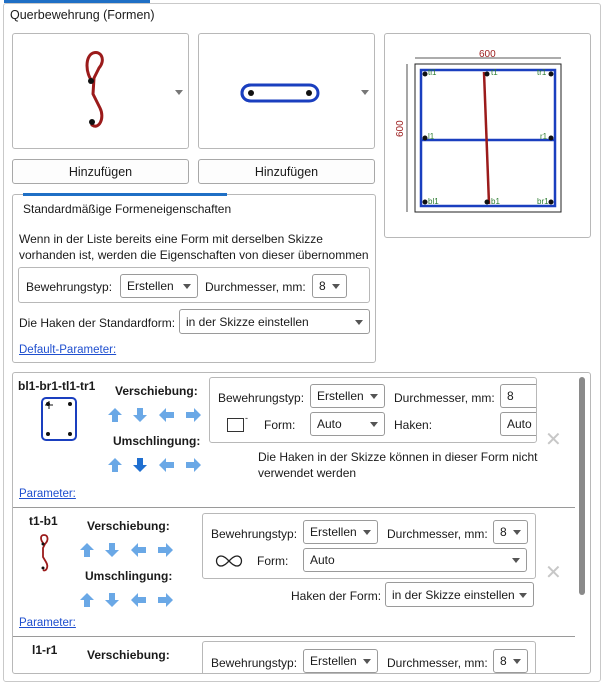 The image size is (603, 684). I want to click on item-1-hooks-label: Haken:, so click(413, 425).